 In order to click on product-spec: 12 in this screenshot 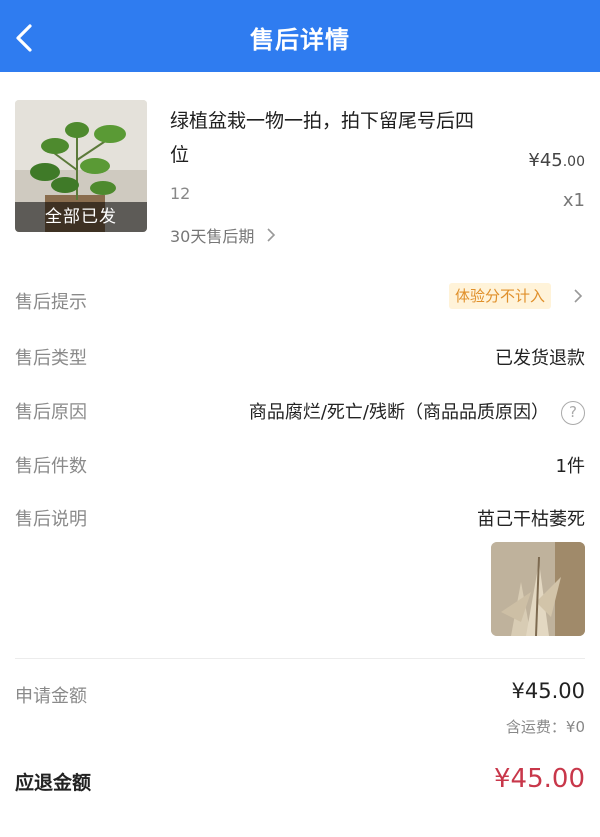, I will do `click(180, 193)`.